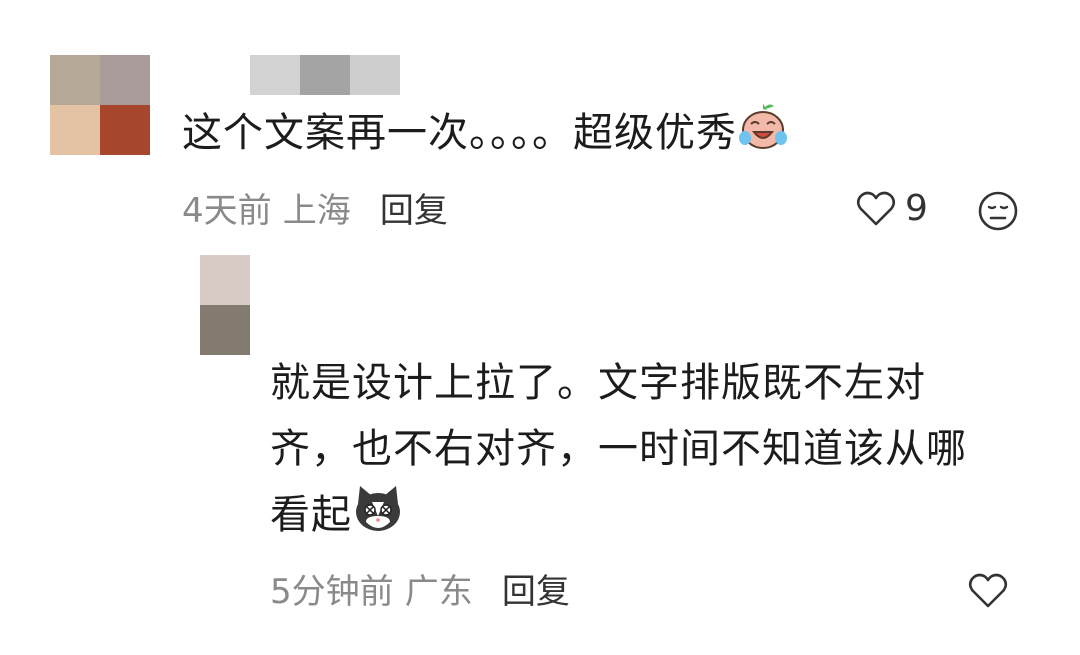  I want to click on expressionless-face-icon, so click(998, 211).